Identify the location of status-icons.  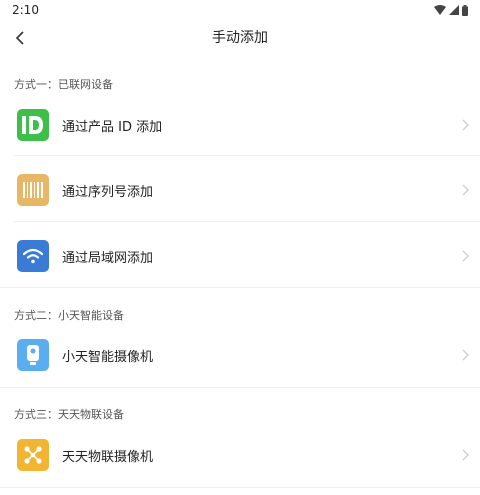
(451, 10).